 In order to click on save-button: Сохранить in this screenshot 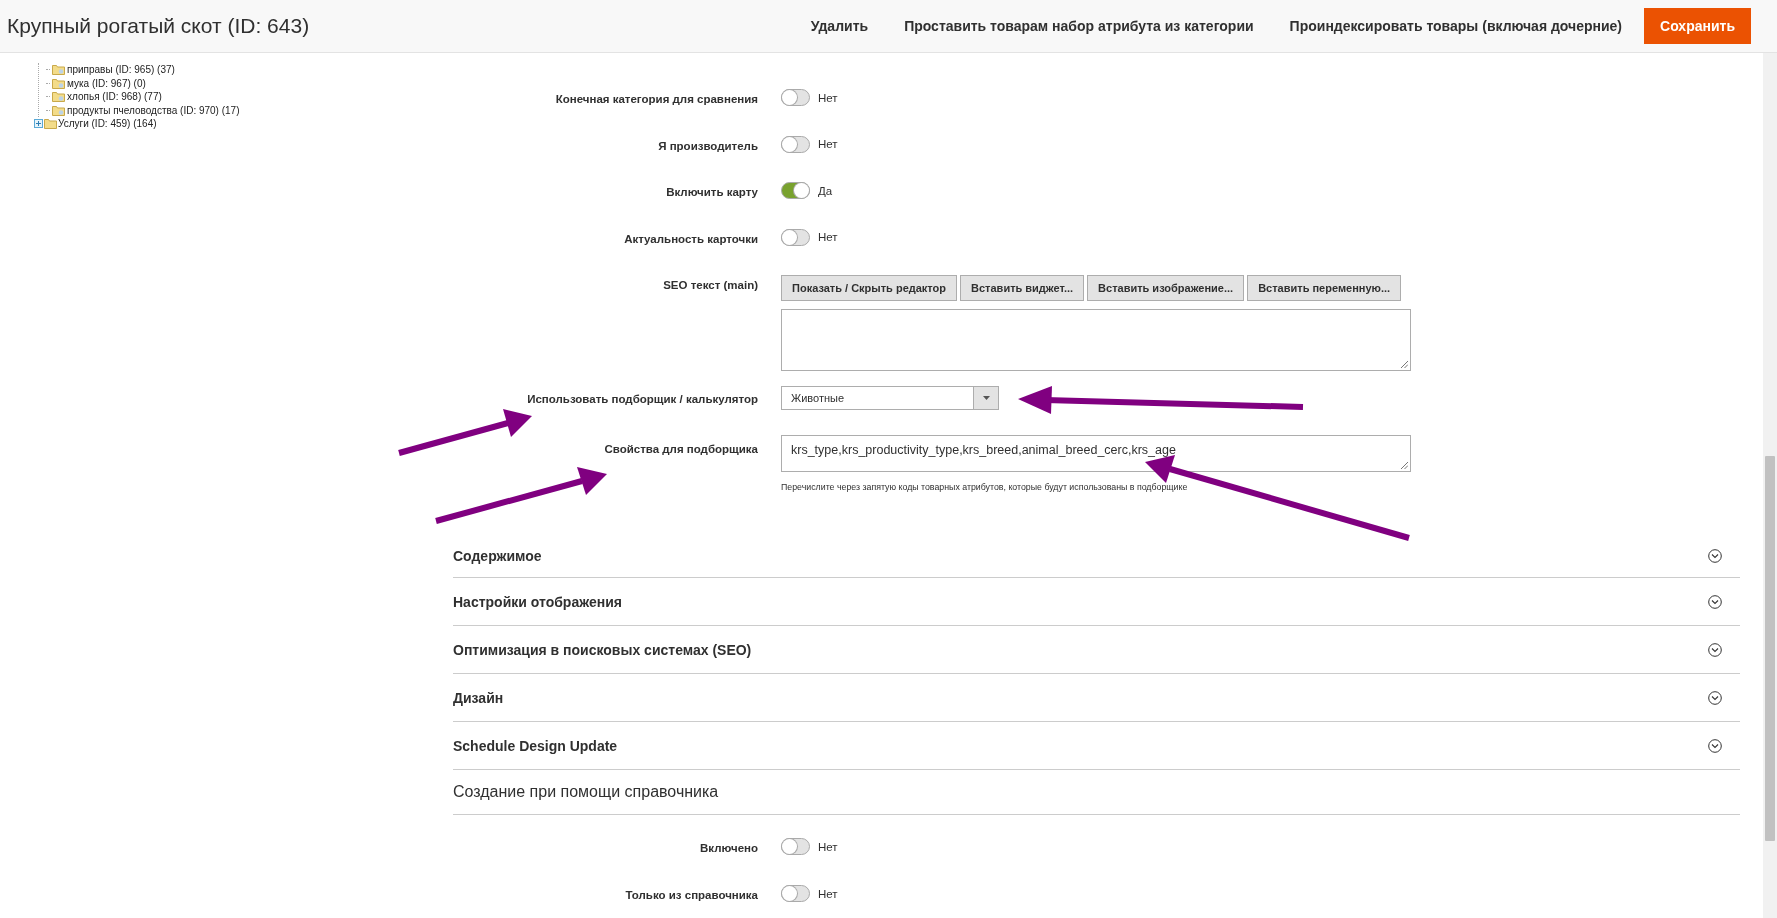, I will do `click(1697, 26)`.